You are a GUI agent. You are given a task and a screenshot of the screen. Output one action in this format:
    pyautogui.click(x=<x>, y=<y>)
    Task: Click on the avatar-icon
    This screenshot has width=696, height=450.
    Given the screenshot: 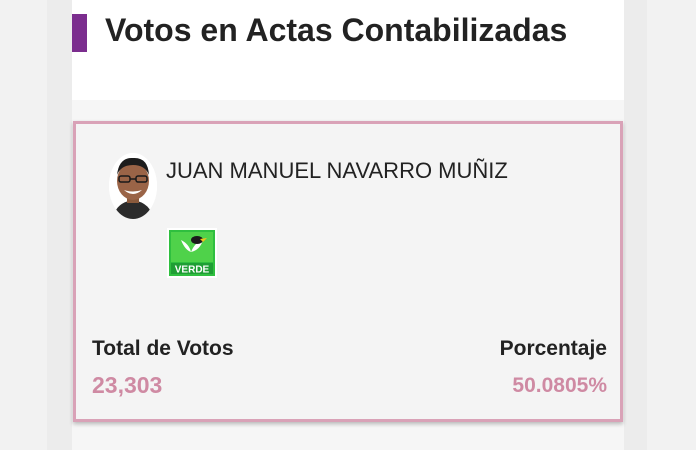 What is the action you would take?
    pyautogui.click(x=133, y=186)
    